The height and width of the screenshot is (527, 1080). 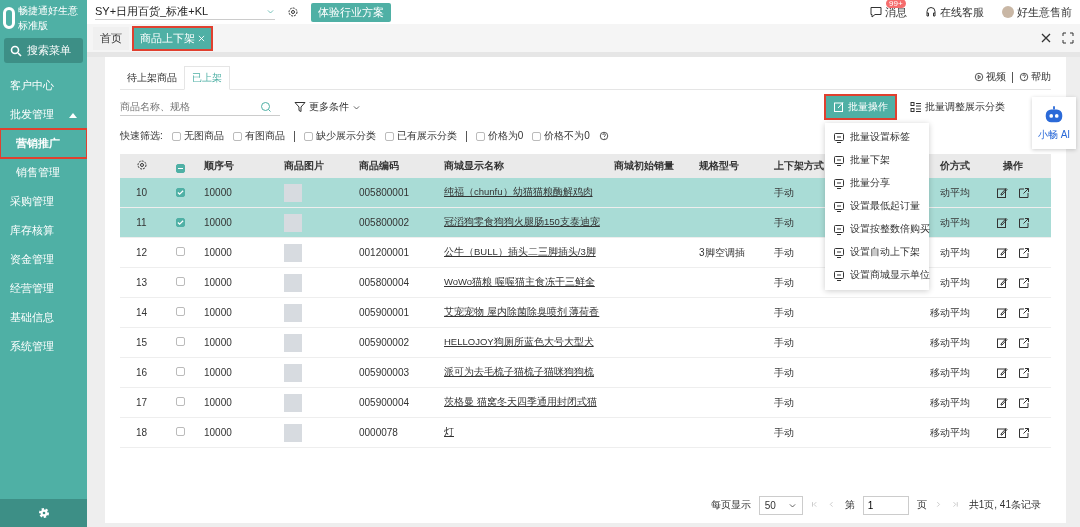 I want to click on column-header: 顺序号, so click(x=219, y=165).